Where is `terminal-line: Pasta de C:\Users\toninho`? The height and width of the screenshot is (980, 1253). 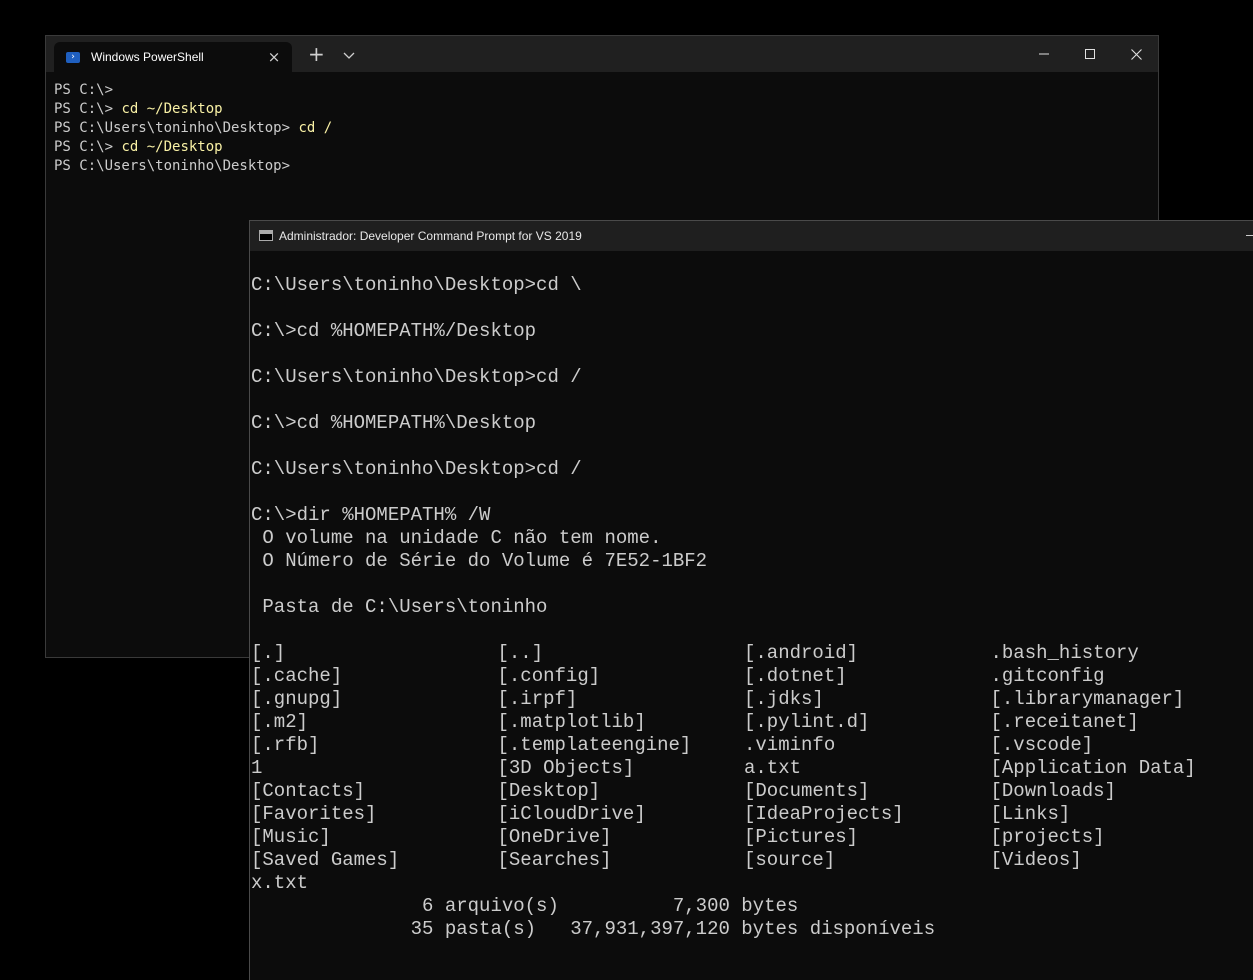
terminal-line: Pasta de C:\Users\toninho is located at coordinates (399, 607).